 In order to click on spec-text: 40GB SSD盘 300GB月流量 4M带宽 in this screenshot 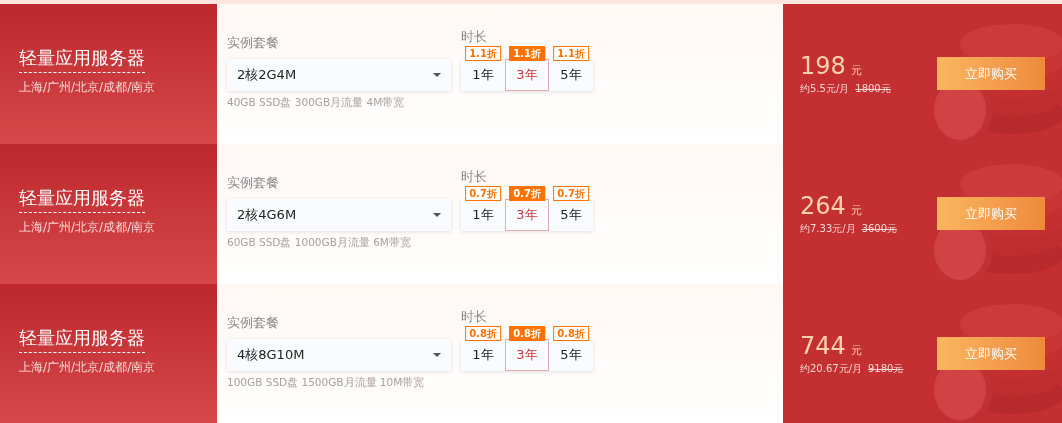, I will do `click(316, 103)`.